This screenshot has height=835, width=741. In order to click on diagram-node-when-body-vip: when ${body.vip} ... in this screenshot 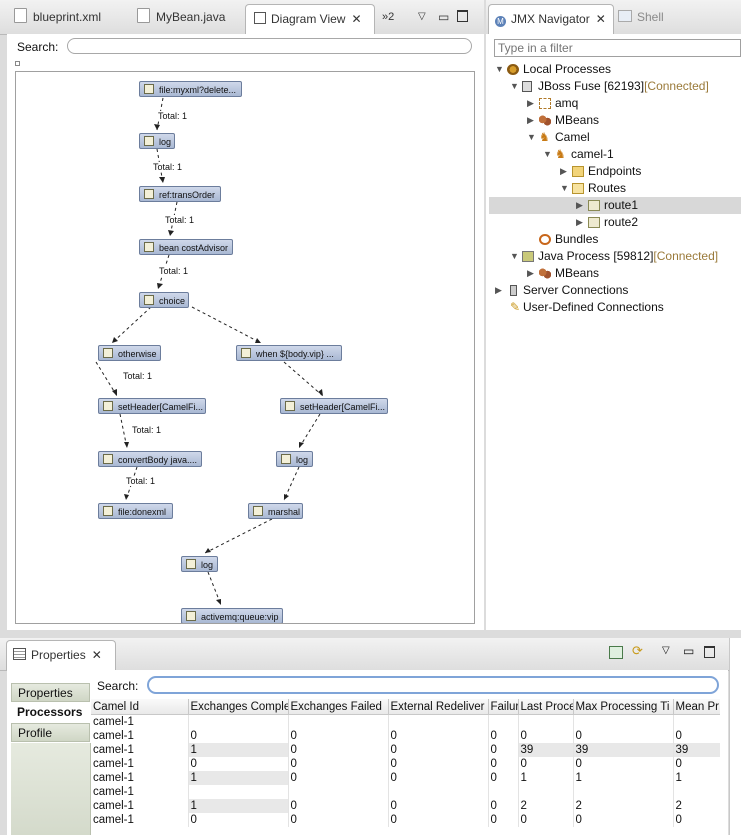, I will do `click(289, 353)`.